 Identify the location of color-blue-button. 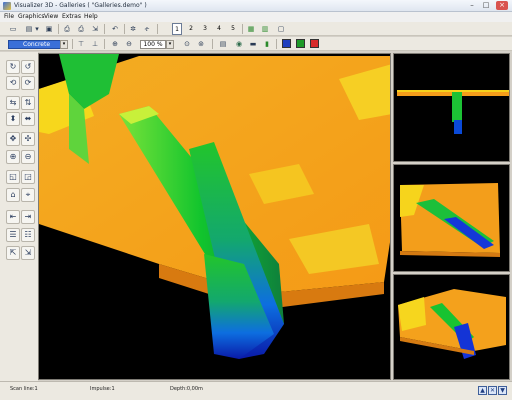
(286, 43).